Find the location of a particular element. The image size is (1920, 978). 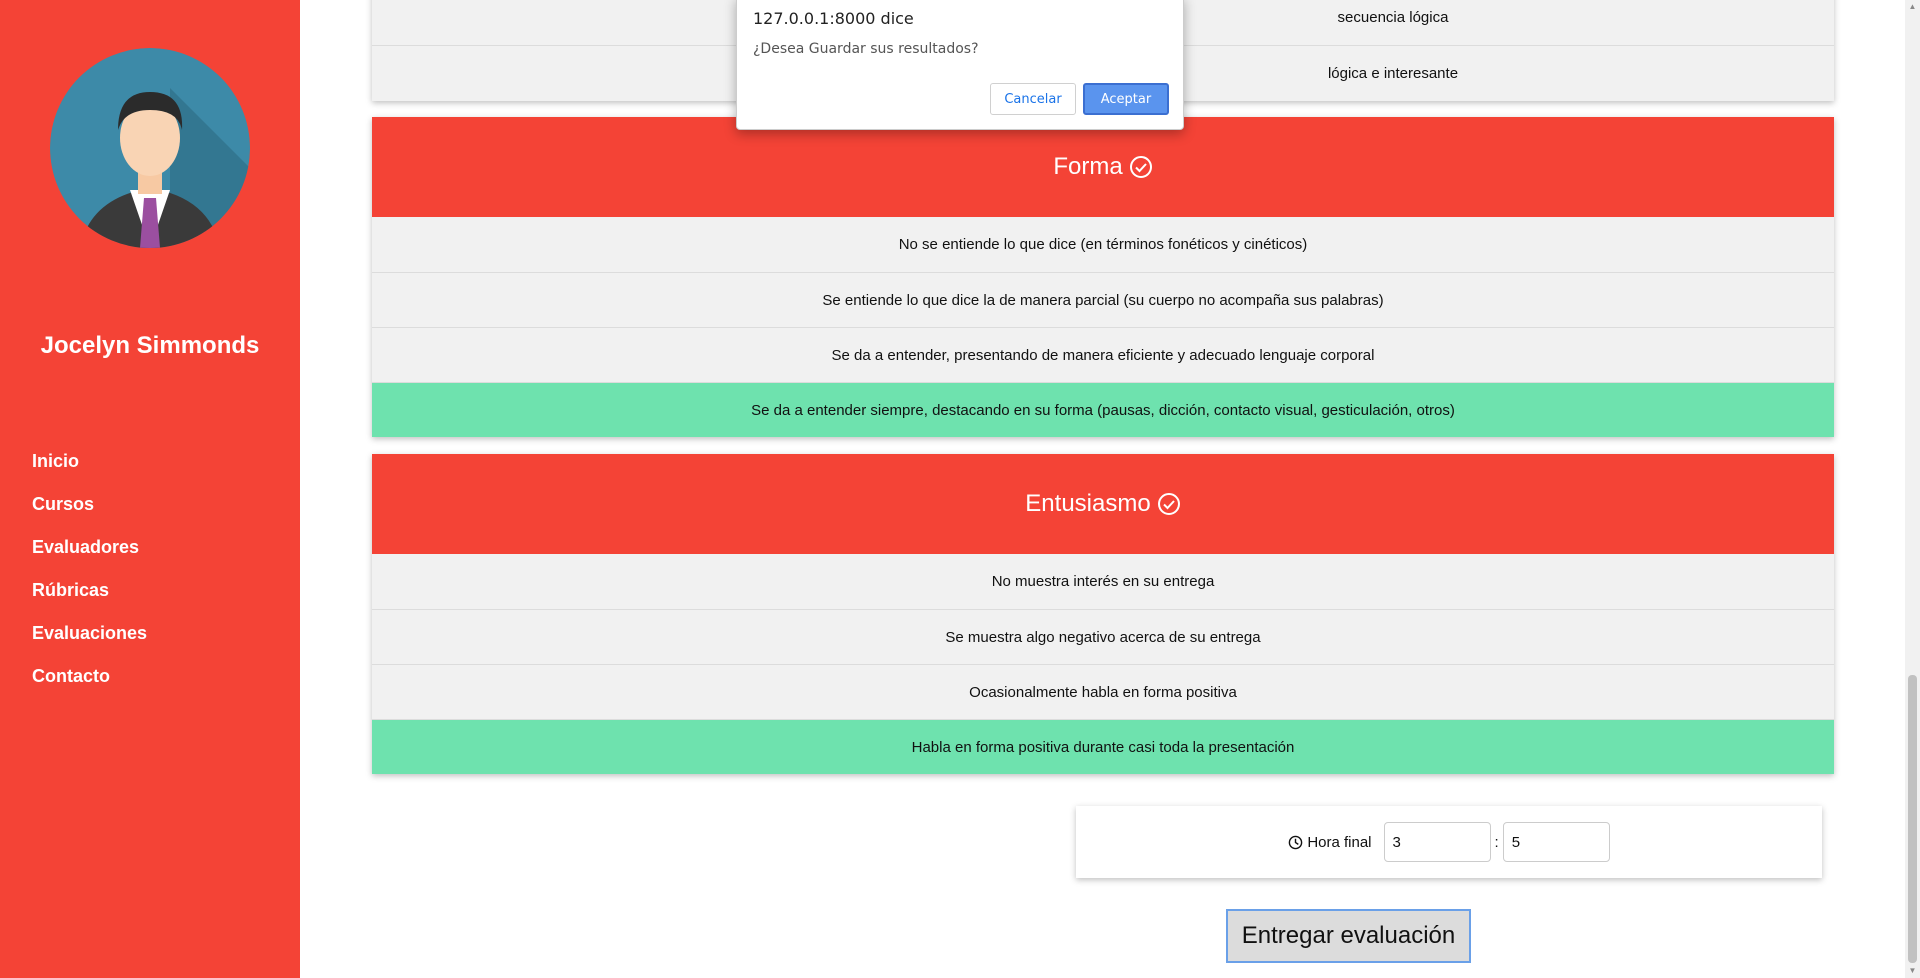

option-text: Ocasionalmente habla en forma positiva is located at coordinates (1103, 692).